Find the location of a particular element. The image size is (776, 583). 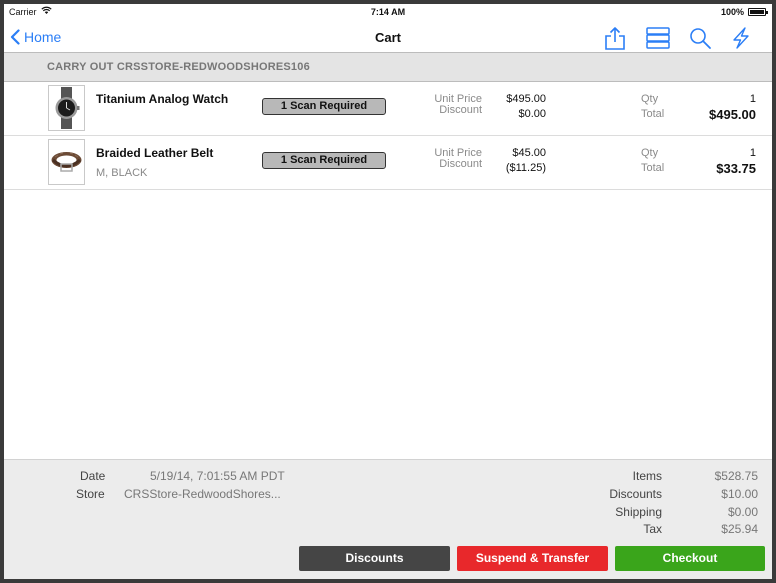

share-icon is located at coordinates (615, 38).